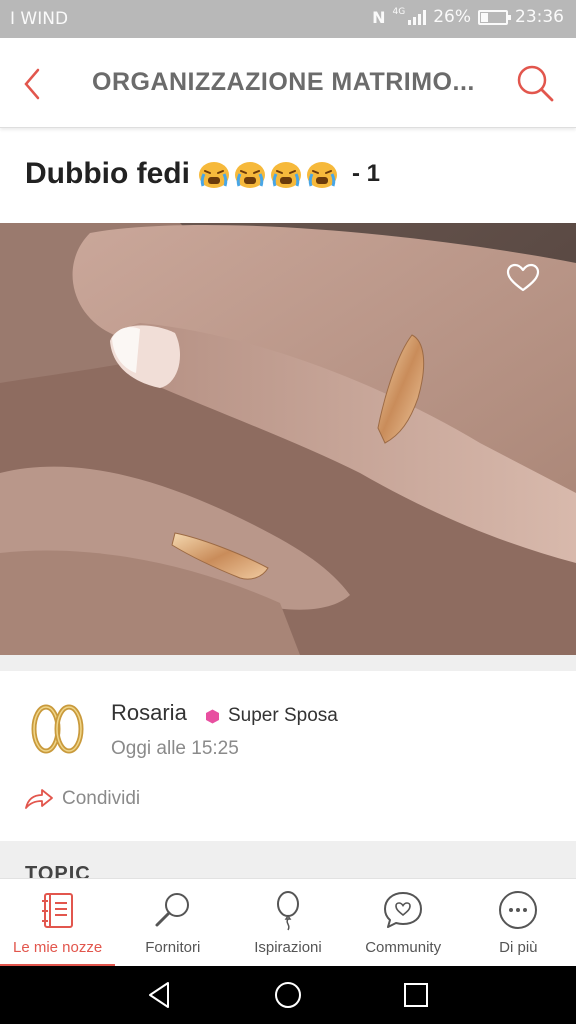 Image resolution: width=576 pixels, height=1024 pixels. What do you see at coordinates (365, 173) in the screenshot?
I see `page-number: - 1` at bounding box center [365, 173].